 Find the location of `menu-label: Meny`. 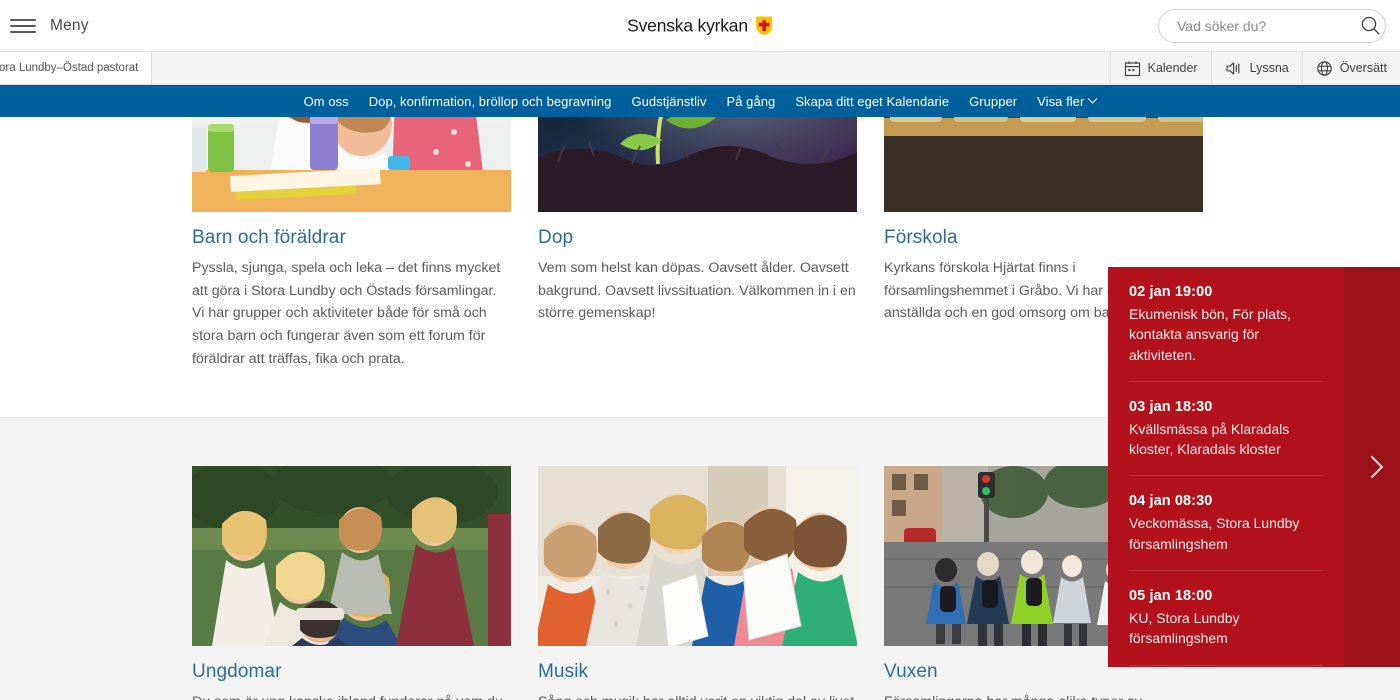

menu-label: Meny is located at coordinates (69, 25).